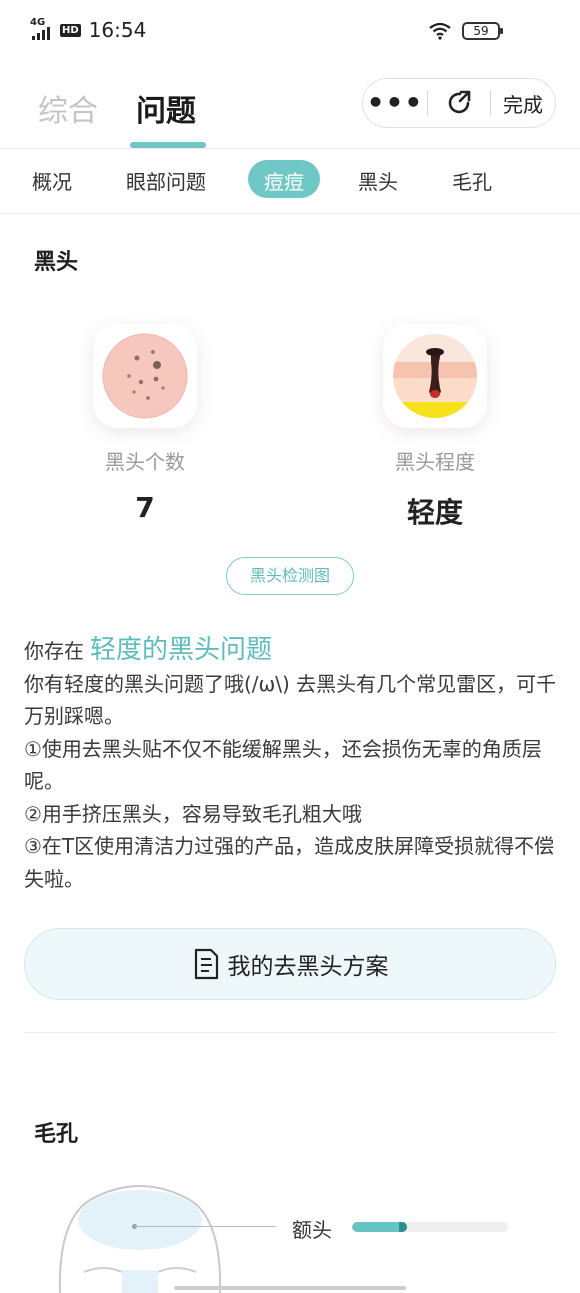 Image resolution: width=580 pixels, height=1293 pixels. Describe the element at coordinates (181, 650) in the screenshot. I see `summary-highlight: 轻度的黑头问题` at that location.